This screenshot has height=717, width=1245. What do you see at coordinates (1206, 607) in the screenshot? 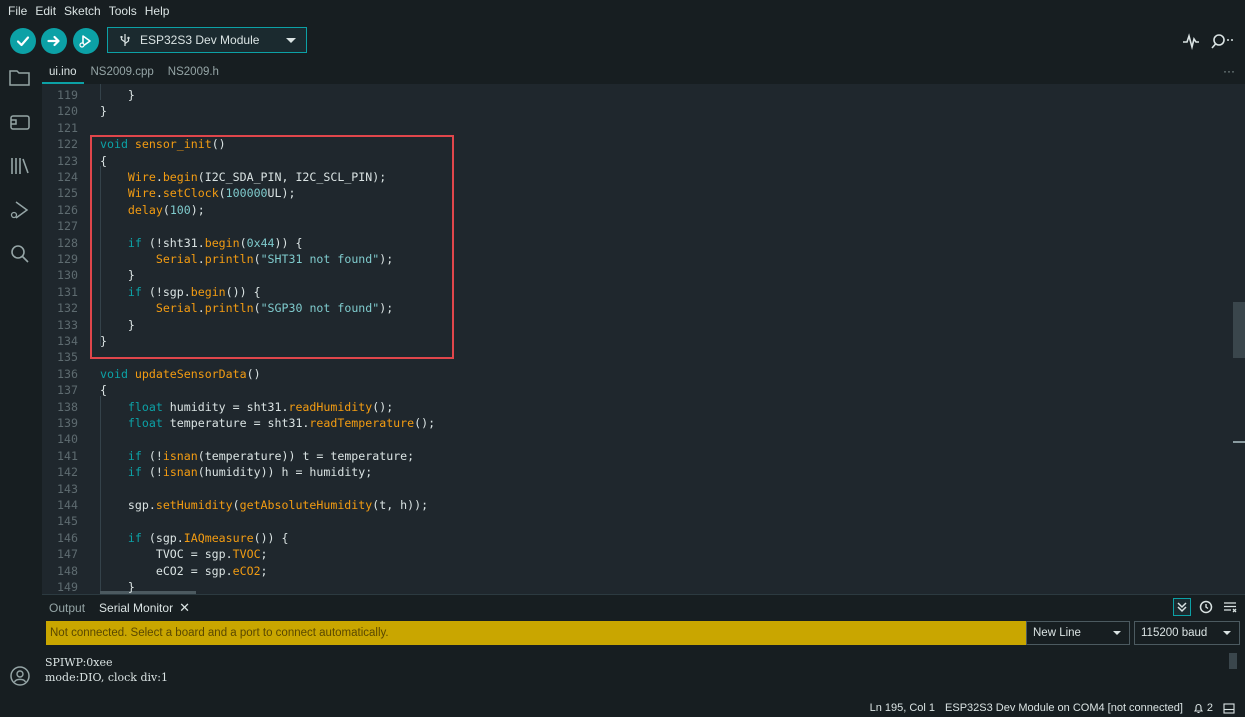
I see `timestamp-button` at bounding box center [1206, 607].